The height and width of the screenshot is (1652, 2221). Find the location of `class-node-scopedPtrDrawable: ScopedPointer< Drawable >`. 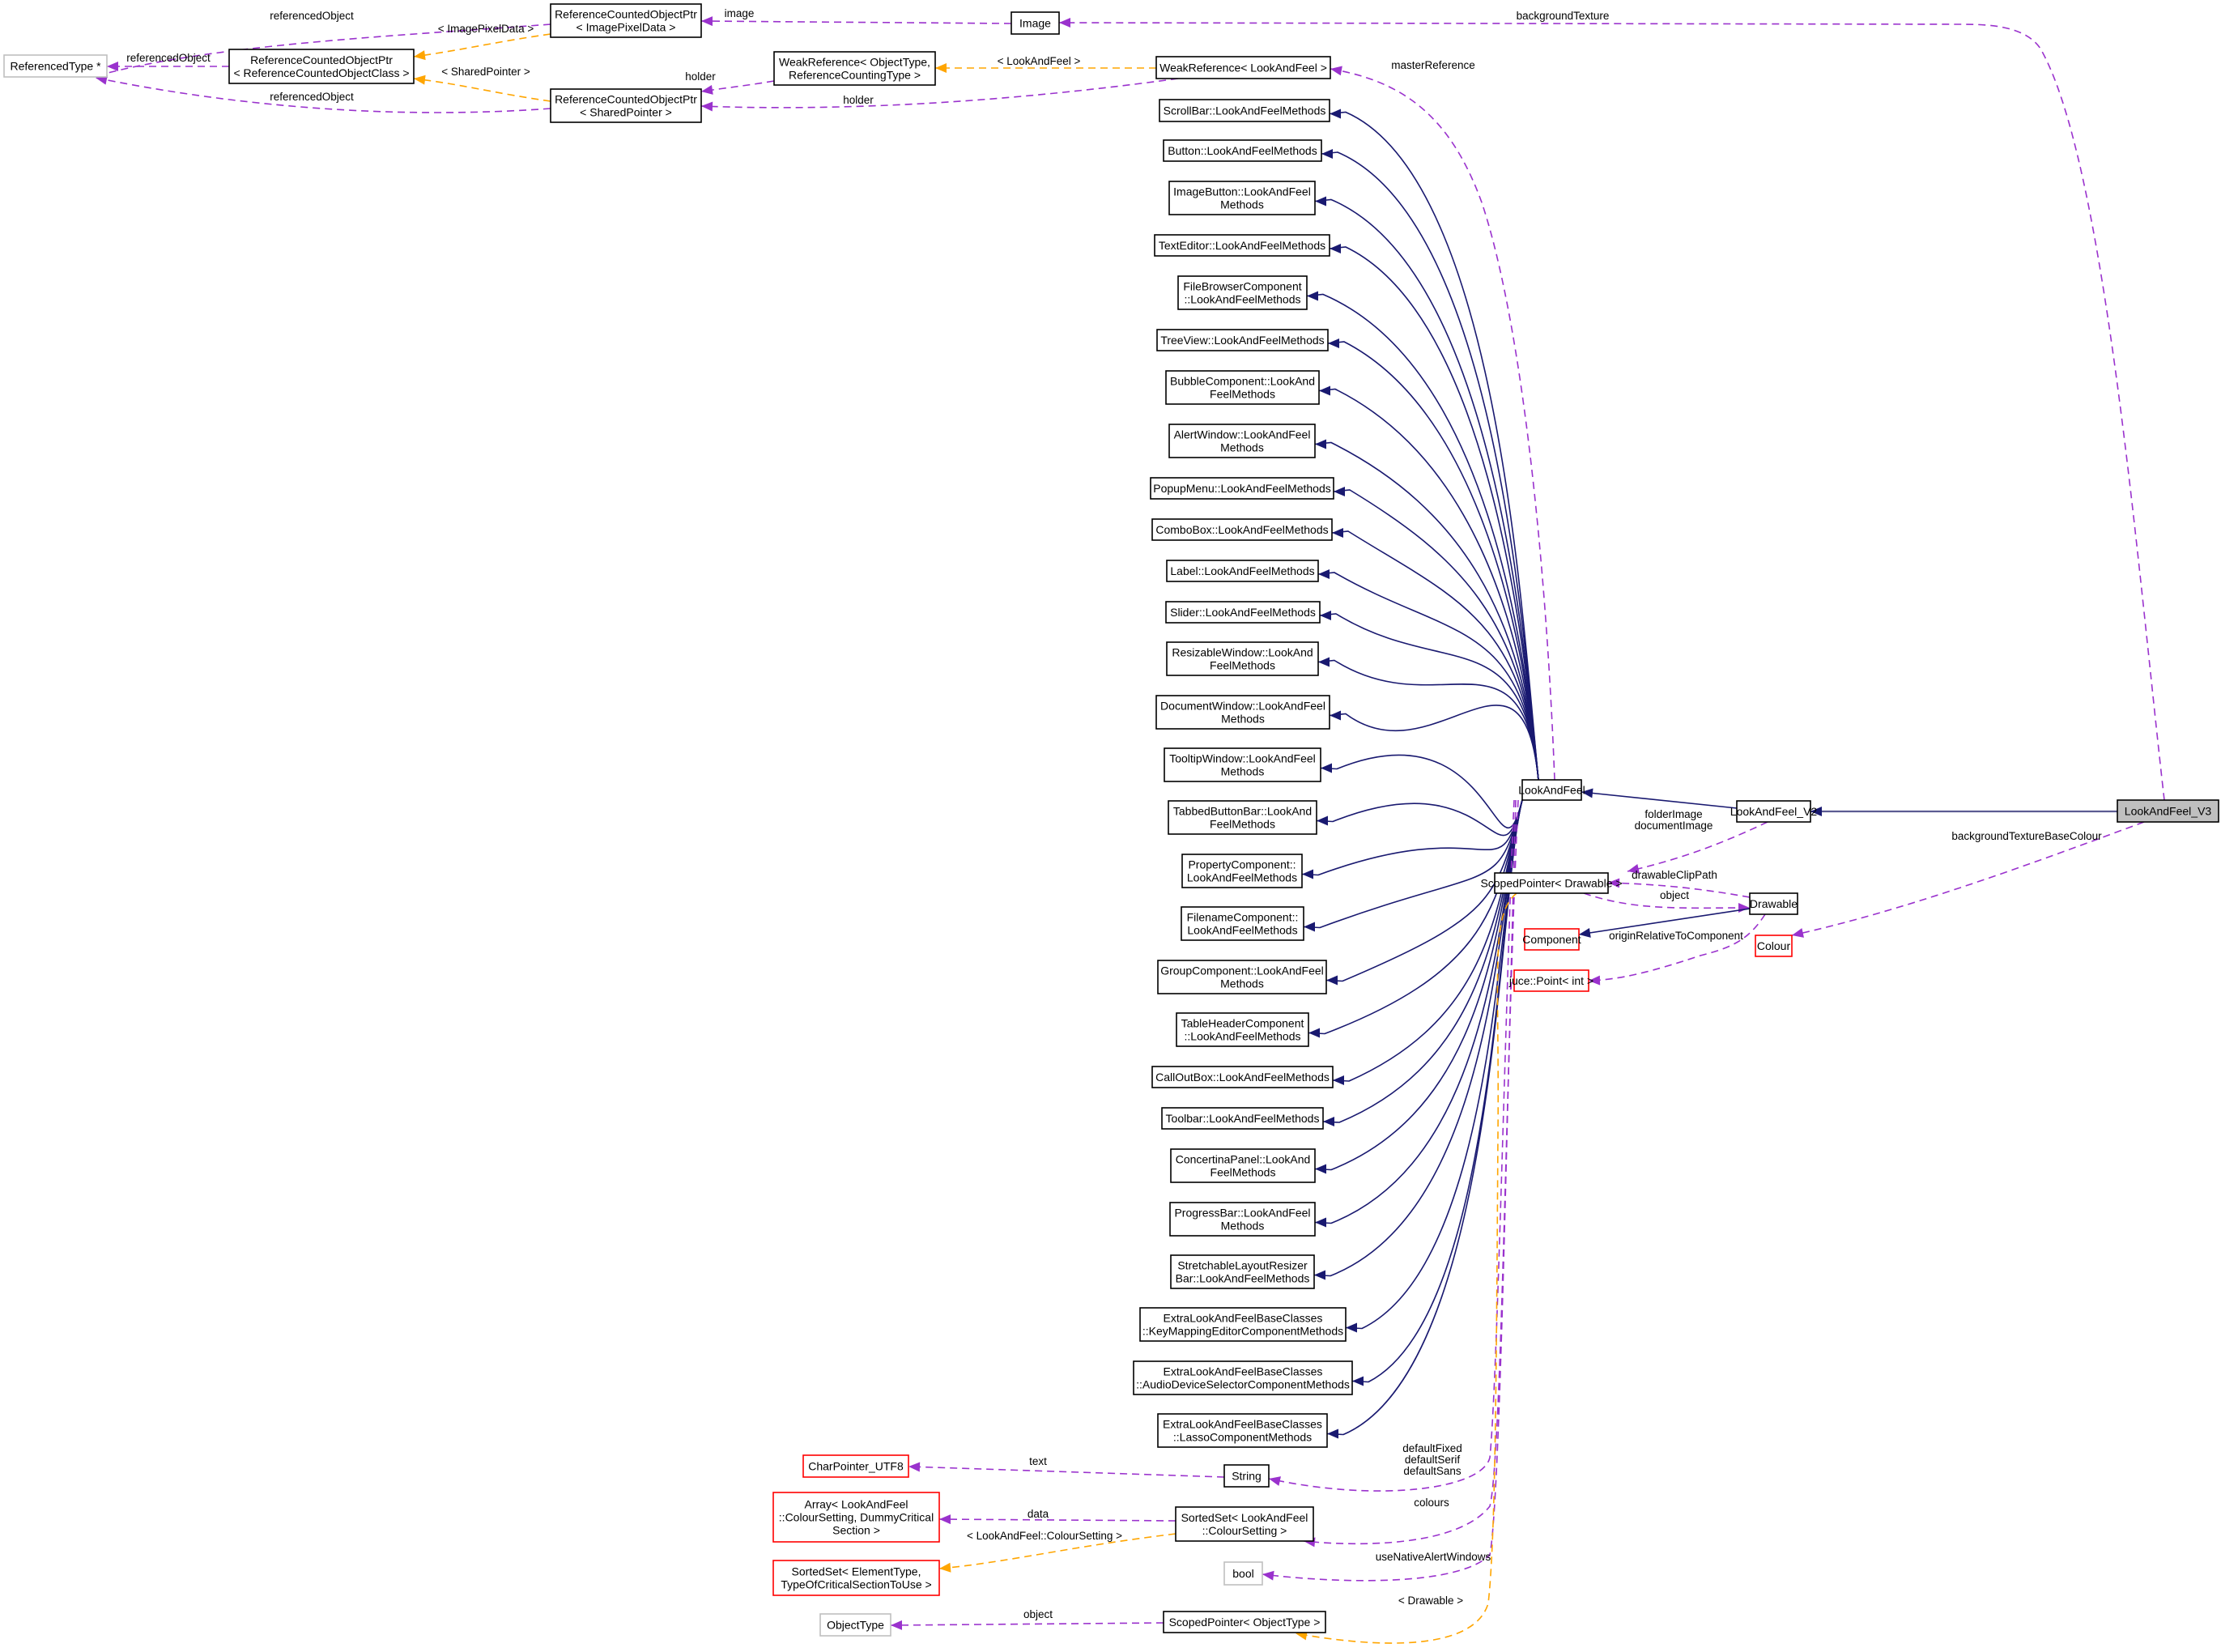

class-node-scopedPtrDrawable: ScopedPointer< Drawable > is located at coordinates (1551, 883).